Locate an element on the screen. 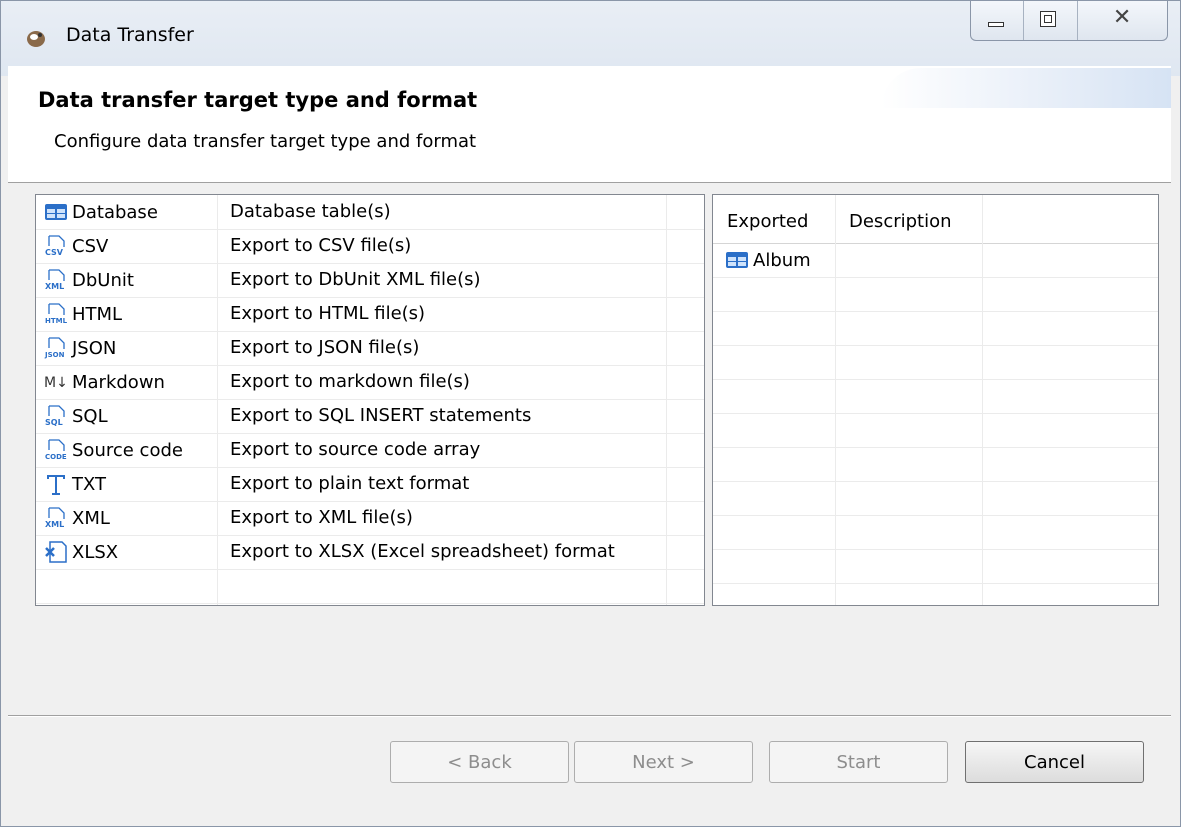 The image size is (1181, 827). format-row: HTML HTML Export to HTML file(s) is located at coordinates (370, 314).